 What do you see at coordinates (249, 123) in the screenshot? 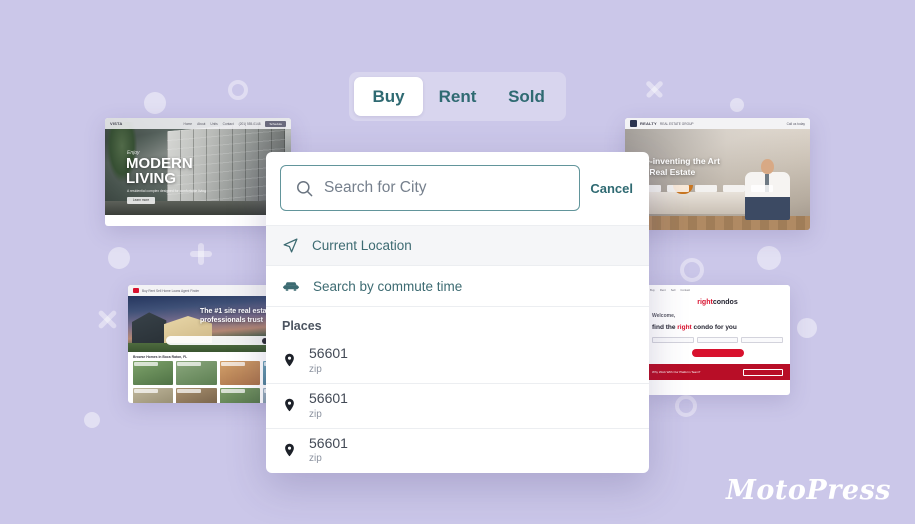
I see `preview-phone-modern: (201) 555-0148` at bounding box center [249, 123].